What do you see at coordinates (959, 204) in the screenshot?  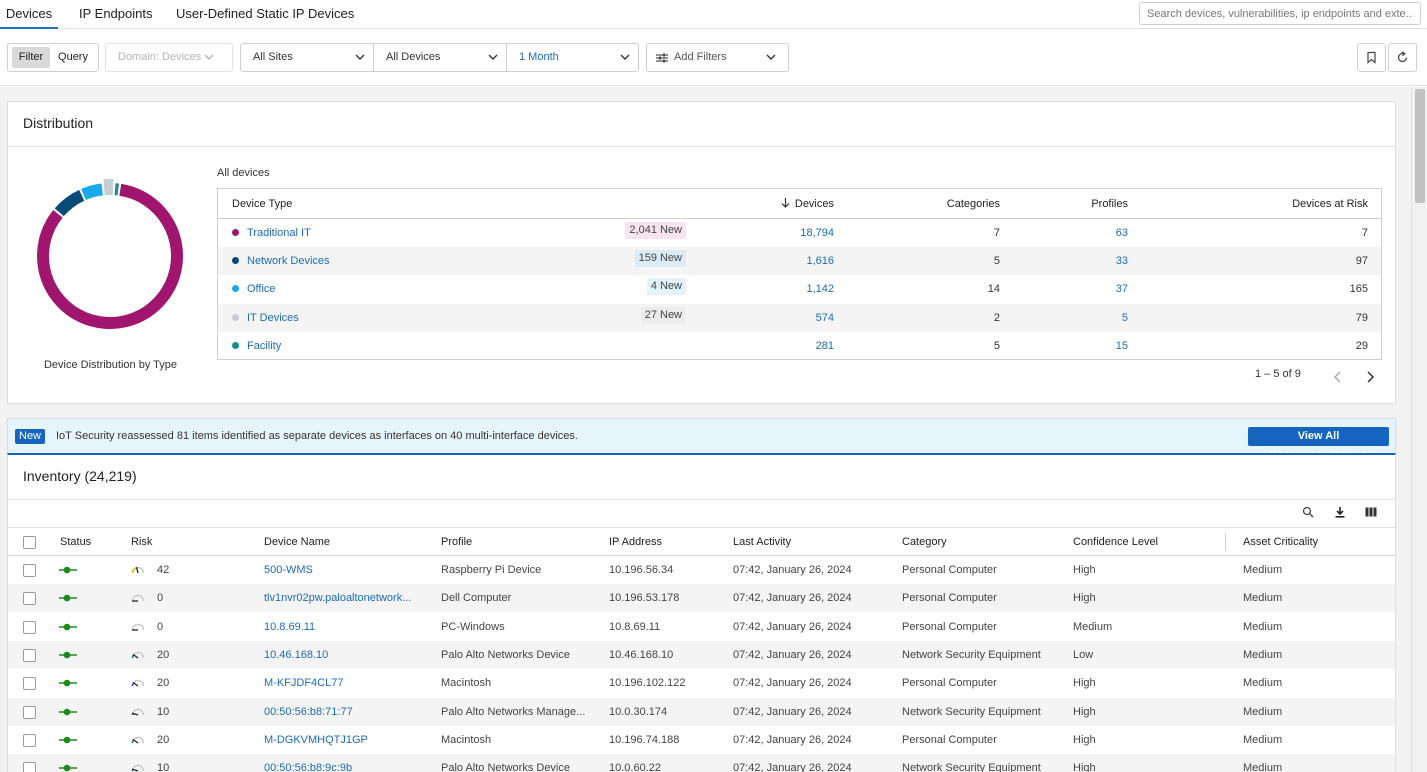 I see `column-categories: Categories` at bounding box center [959, 204].